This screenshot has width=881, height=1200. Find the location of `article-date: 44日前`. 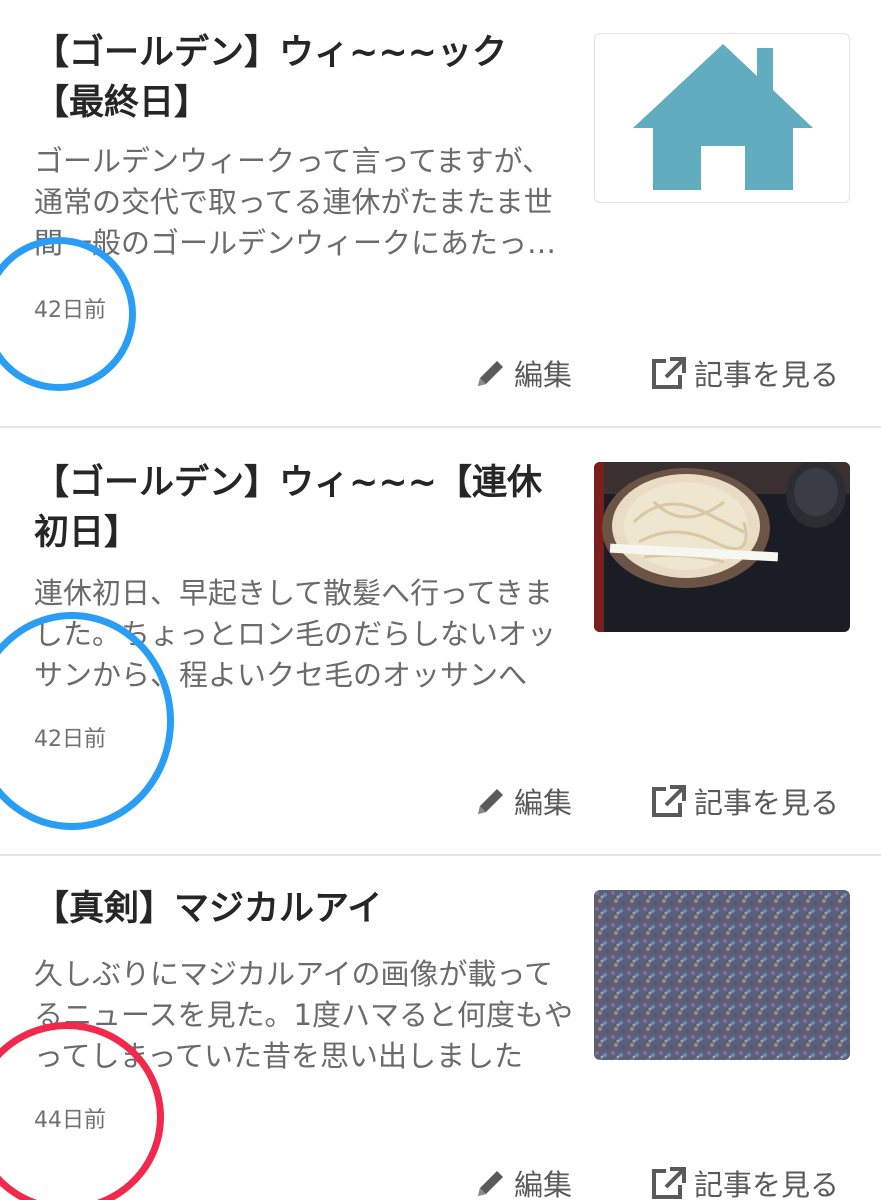

article-date: 44日前 is located at coordinates (70, 1120).